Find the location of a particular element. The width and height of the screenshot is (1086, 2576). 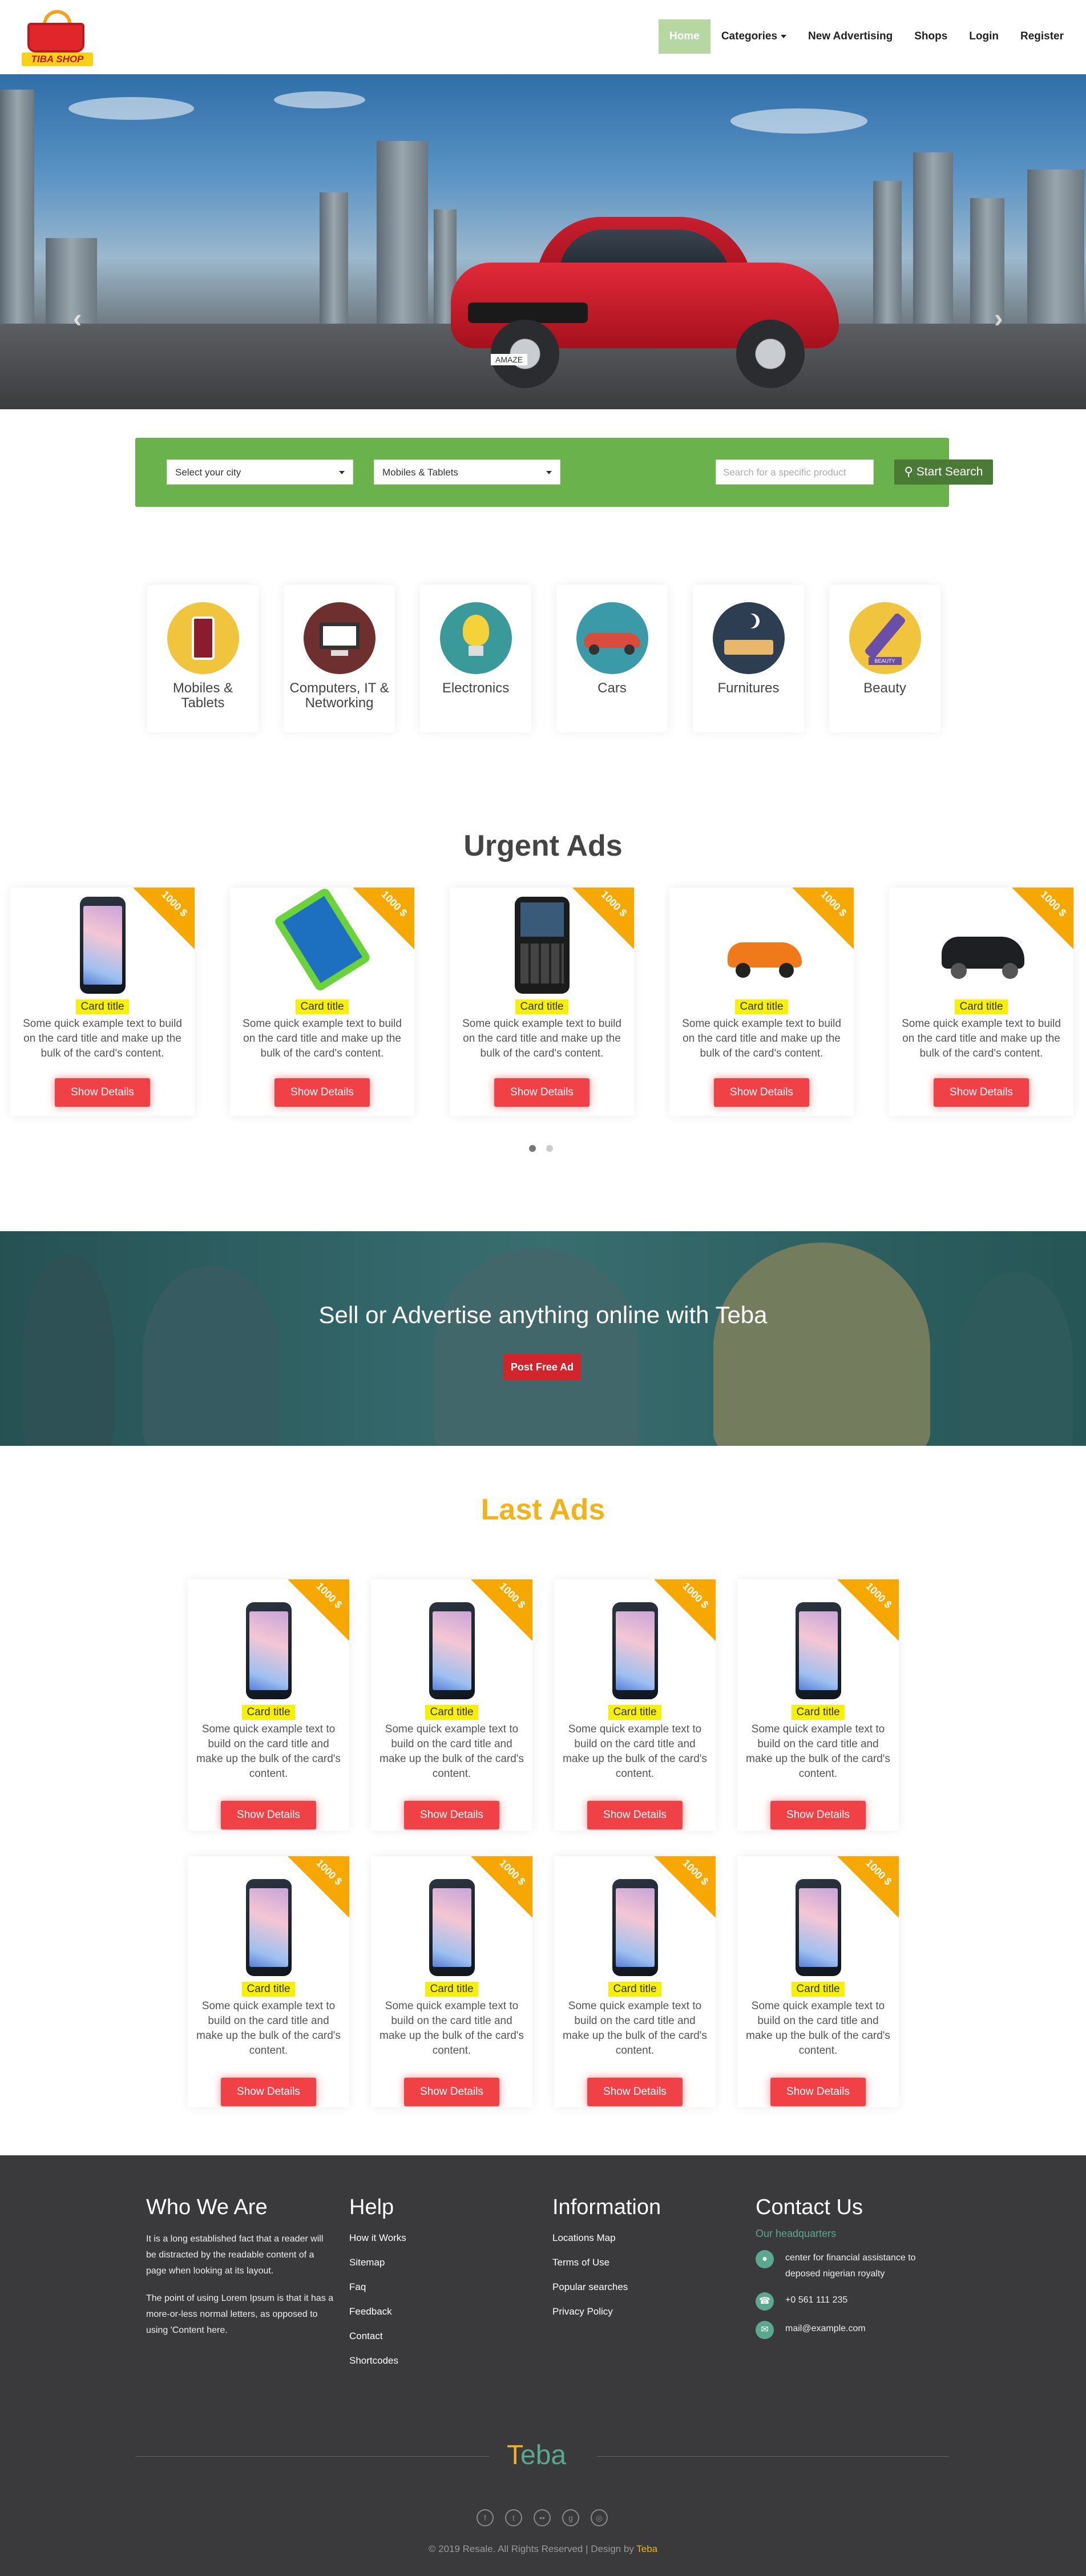

nav-categories: Categories is located at coordinates (753, 37).